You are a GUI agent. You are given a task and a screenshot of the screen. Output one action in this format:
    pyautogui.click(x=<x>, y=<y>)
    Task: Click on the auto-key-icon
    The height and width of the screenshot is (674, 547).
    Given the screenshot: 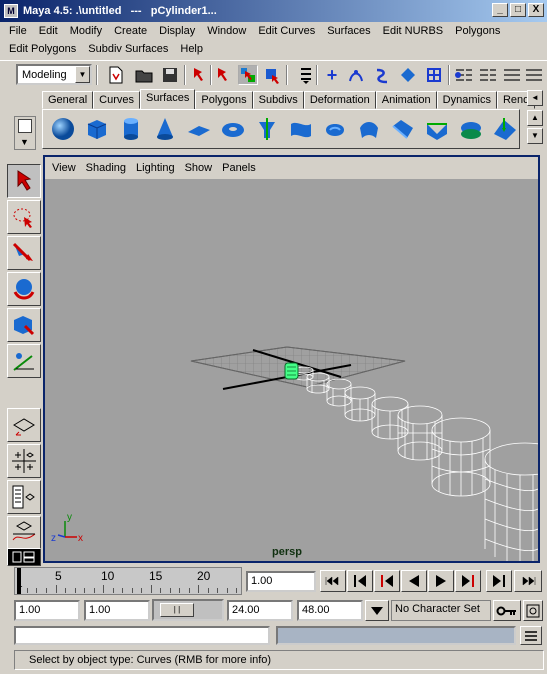 What is the action you would take?
    pyautogui.click(x=507, y=610)
    